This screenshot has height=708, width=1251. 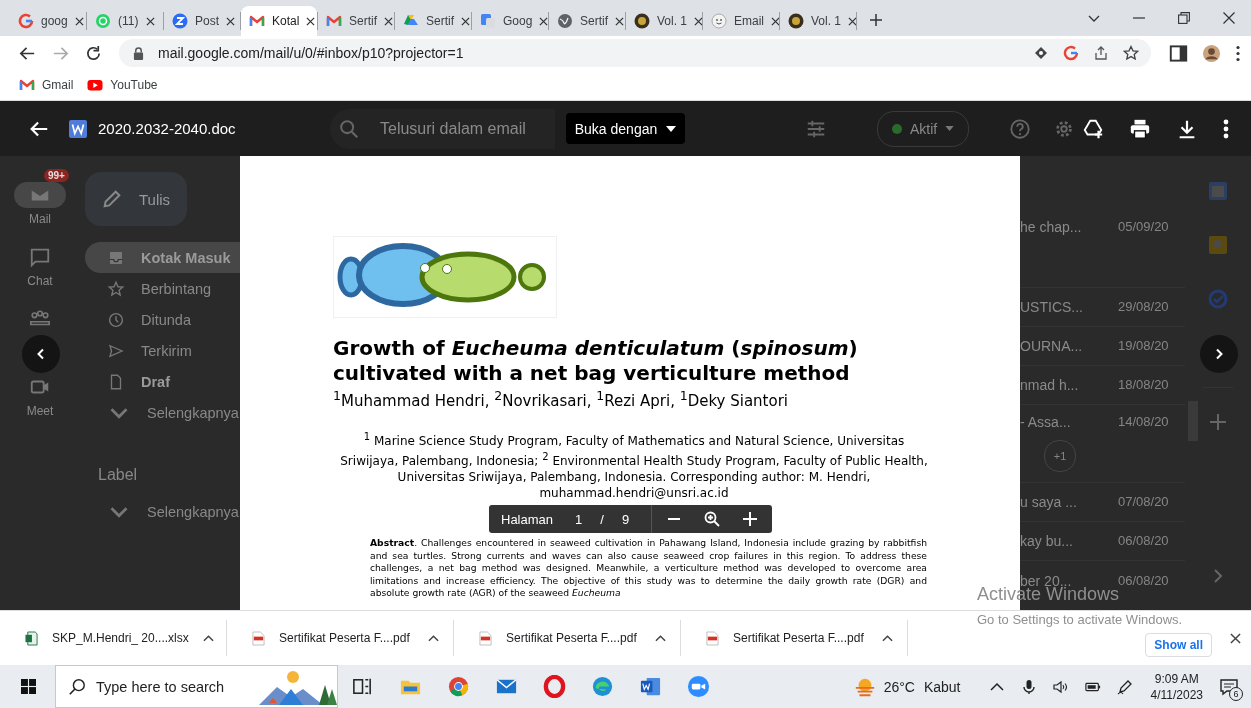 I want to click on folder-item: Draf, so click(x=162, y=381).